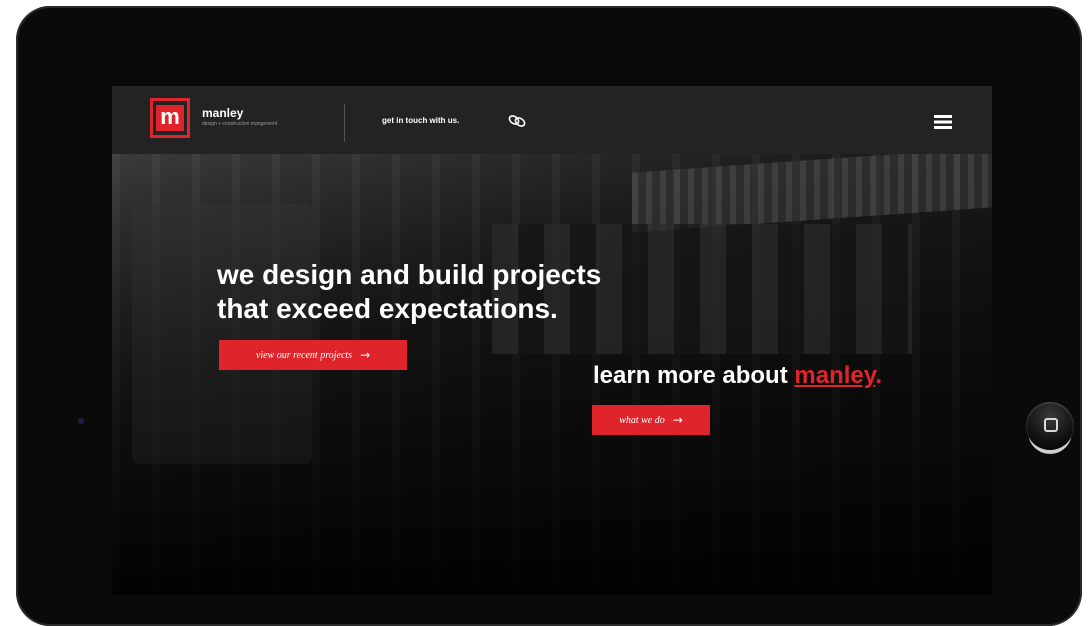 This screenshot has height=626, width=1088. Describe the element at coordinates (344, 123) in the screenshot. I see `nav-divider` at that location.